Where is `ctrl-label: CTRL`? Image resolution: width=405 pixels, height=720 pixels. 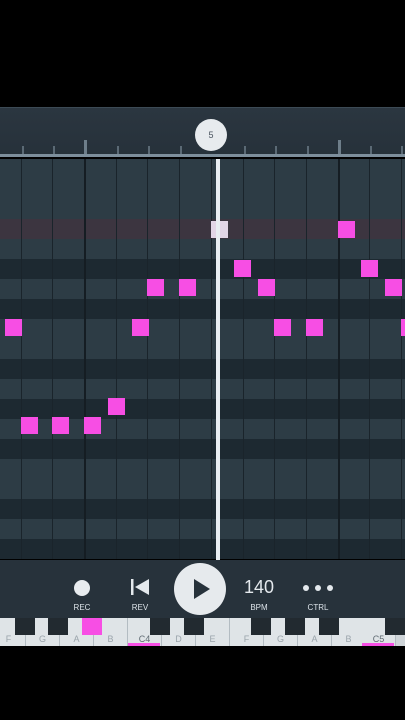
ctrl-label: CTRL is located at coordinates (318, 607).